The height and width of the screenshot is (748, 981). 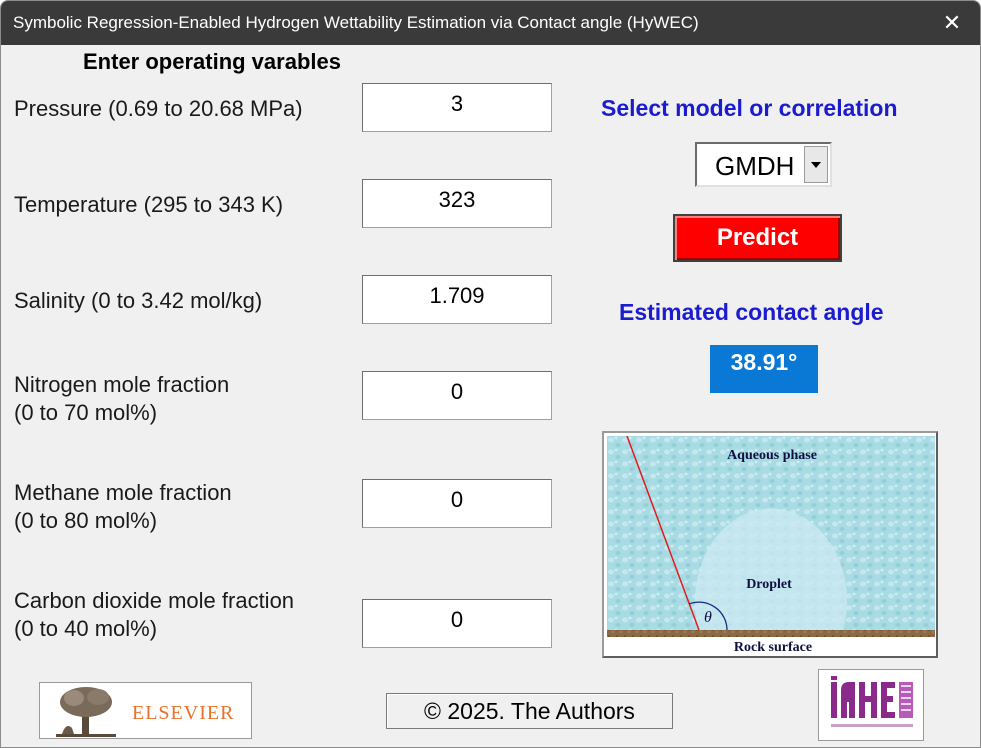 What do you see at coordinates (457, 395) in the screenshot?
I see `nitrogen-input` at bounding box center [457, 395].